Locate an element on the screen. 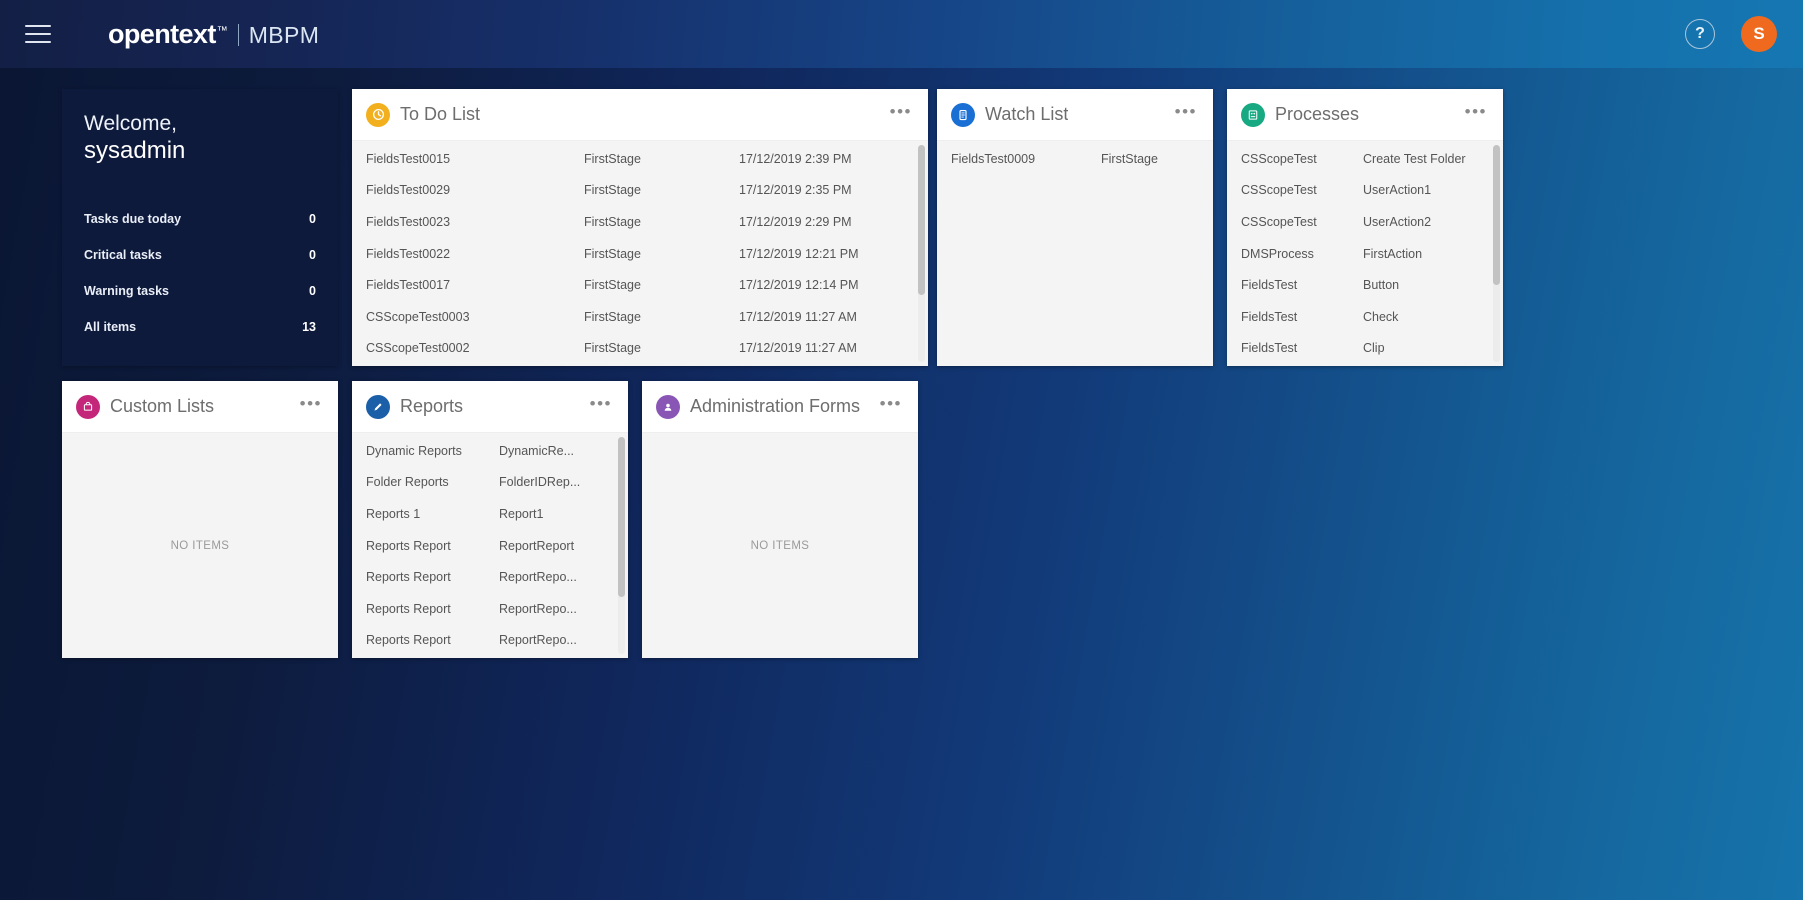  table-row: CSScopeTest UserAction2 is located at coordinates (1365, 222).